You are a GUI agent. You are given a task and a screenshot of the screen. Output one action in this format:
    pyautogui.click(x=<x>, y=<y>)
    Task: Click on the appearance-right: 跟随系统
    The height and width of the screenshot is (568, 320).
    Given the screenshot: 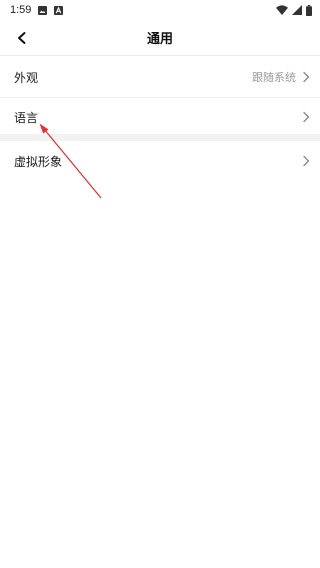 What is the action you would take?
    pyautogui.click(x=281, y=77)
    